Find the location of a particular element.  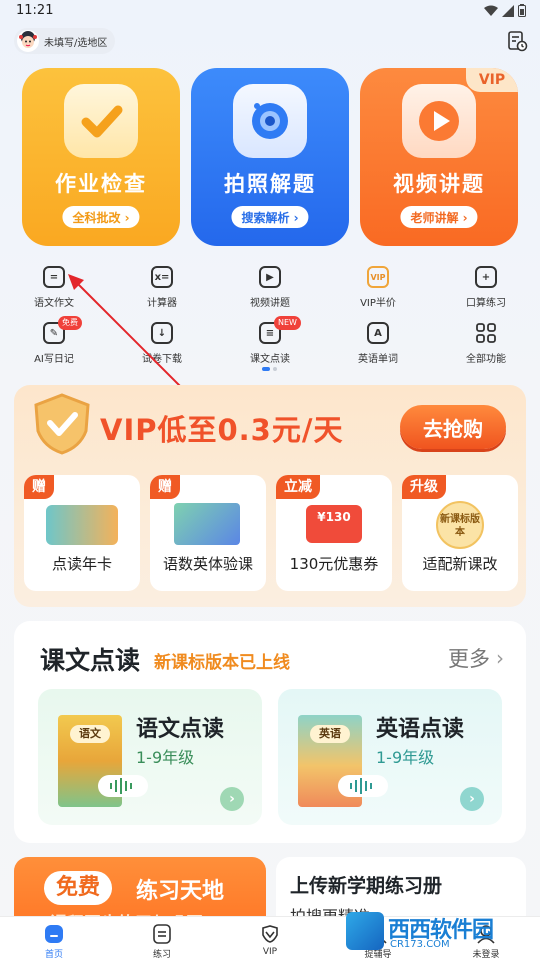

grid-item-english-words: A 英语单词 is located at coordinates (378, 347).